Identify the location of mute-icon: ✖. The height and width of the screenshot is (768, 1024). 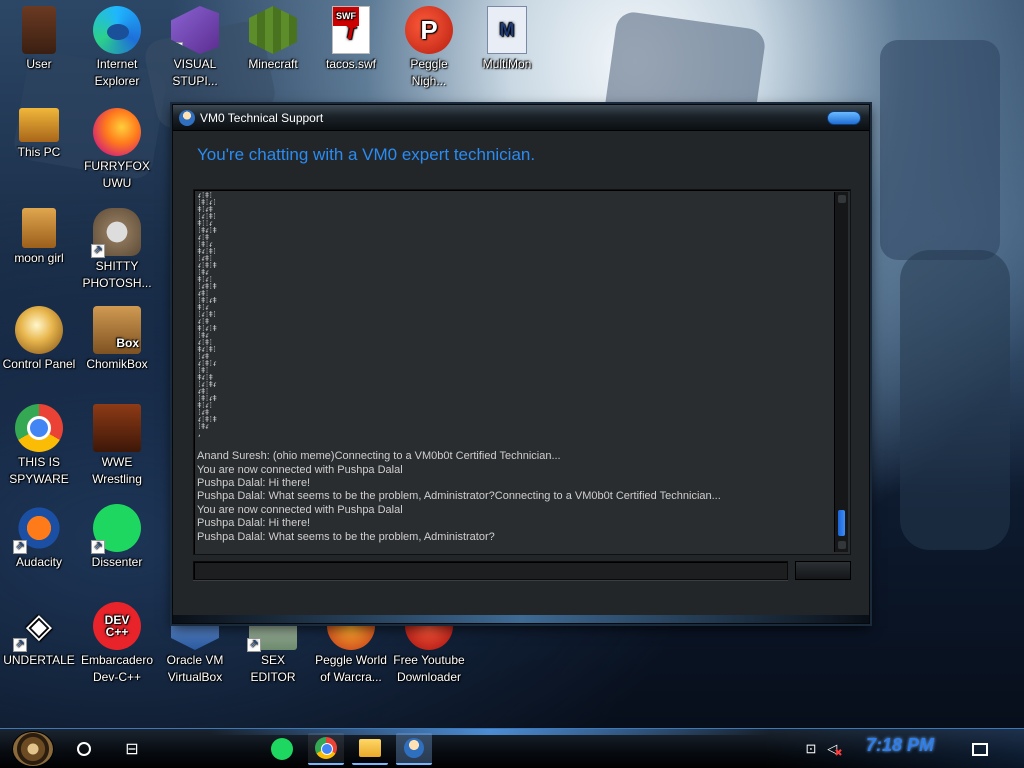
(838, 753).